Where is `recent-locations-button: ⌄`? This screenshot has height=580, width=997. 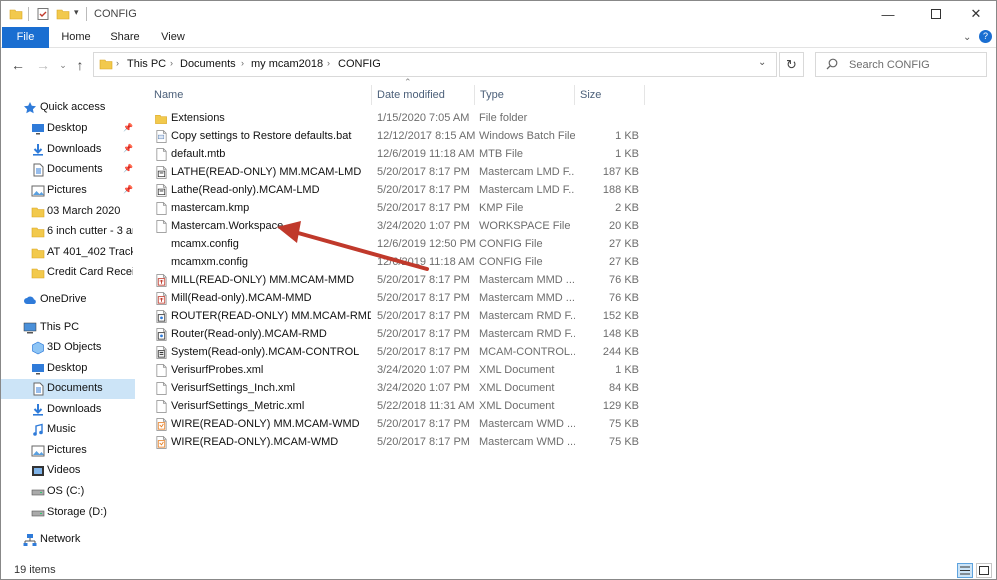
recent-locations-button: ⌄ is located at coordinates (63, 65).